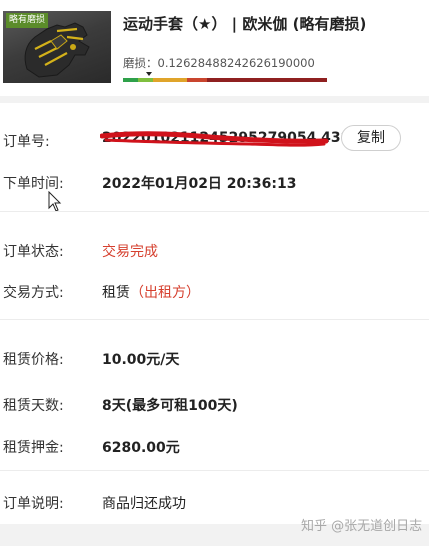  Describe the element at coordinates (267, 80) in the screenshot. I see `wear-segment-battle-scarred` at that location.